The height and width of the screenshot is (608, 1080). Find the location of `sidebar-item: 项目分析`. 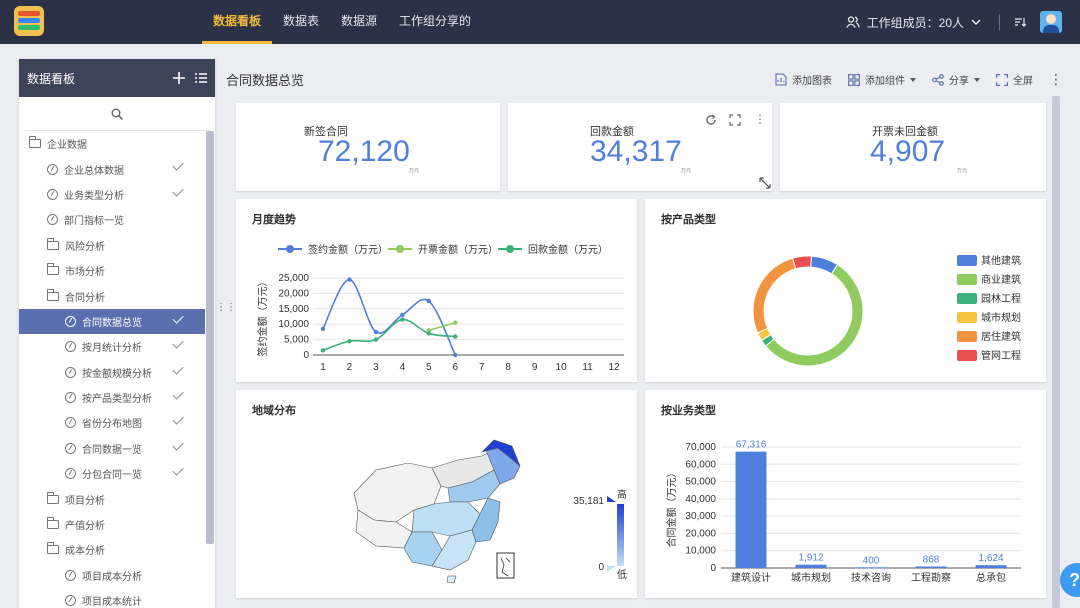

sidebar-item: 项目分析 is located at coordinates (112, 498).